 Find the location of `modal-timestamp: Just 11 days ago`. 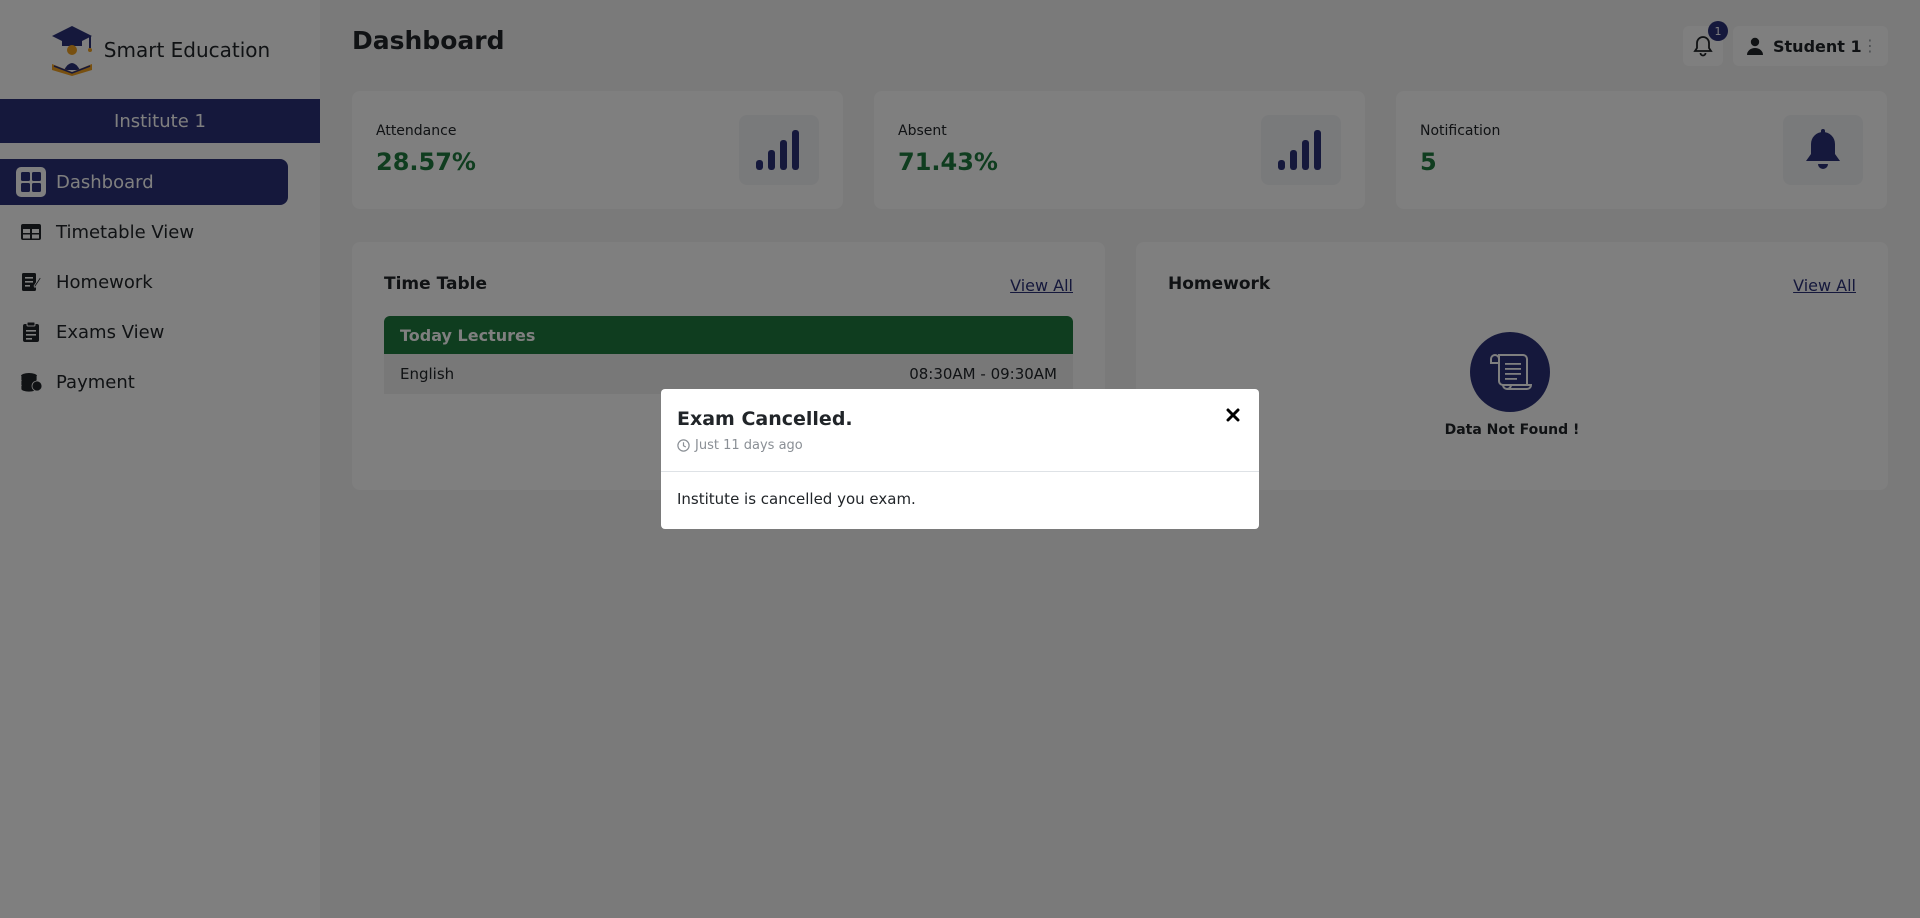

modal-timestamp: Just 11 days ago is located at coordinates (740, 445).